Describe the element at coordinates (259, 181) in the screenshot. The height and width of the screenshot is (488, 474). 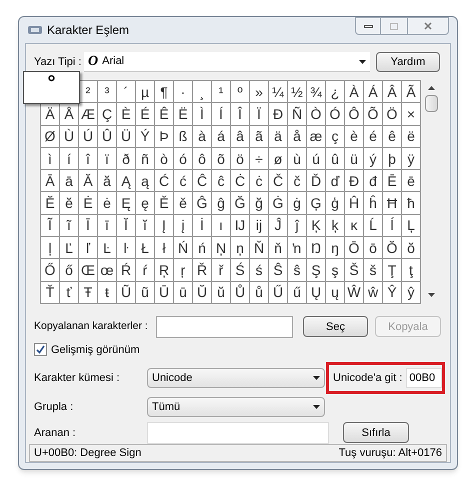
I see `character-cell: ċ` at that location.